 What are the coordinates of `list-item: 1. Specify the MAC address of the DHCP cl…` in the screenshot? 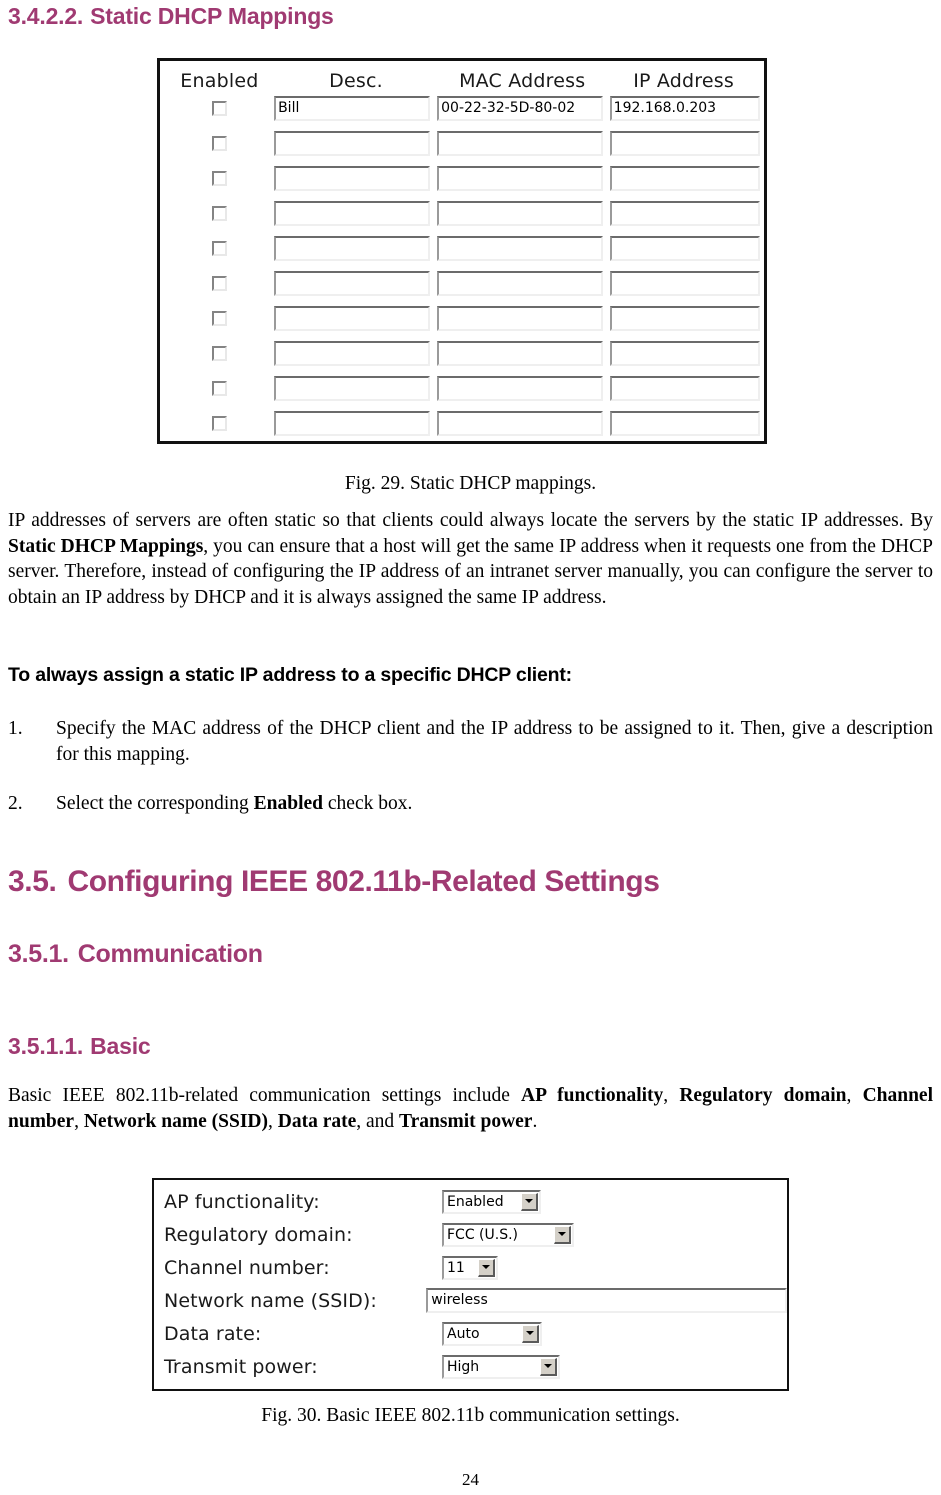 It's located at (470, 741).